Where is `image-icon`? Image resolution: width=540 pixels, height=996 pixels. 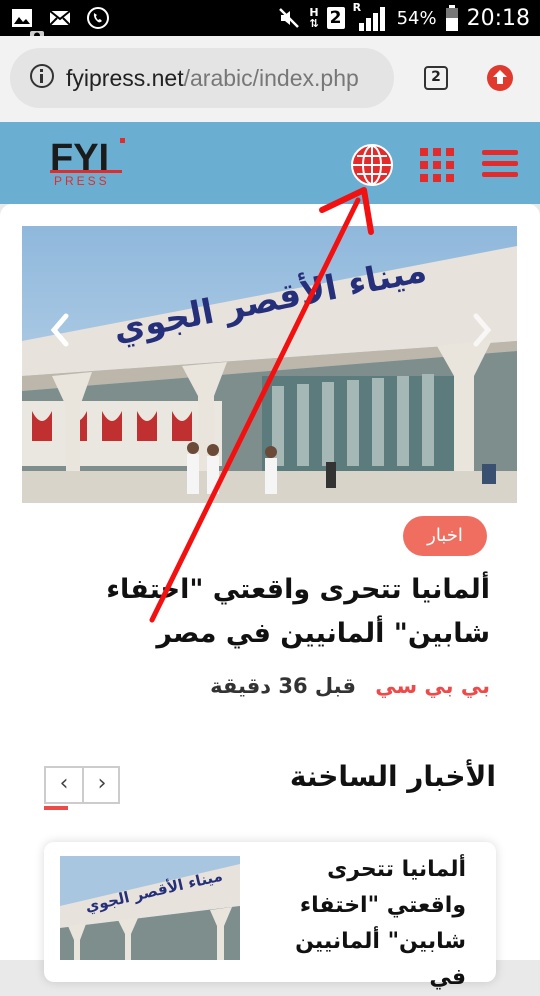 image-icon is located at coordinates (22, 18).